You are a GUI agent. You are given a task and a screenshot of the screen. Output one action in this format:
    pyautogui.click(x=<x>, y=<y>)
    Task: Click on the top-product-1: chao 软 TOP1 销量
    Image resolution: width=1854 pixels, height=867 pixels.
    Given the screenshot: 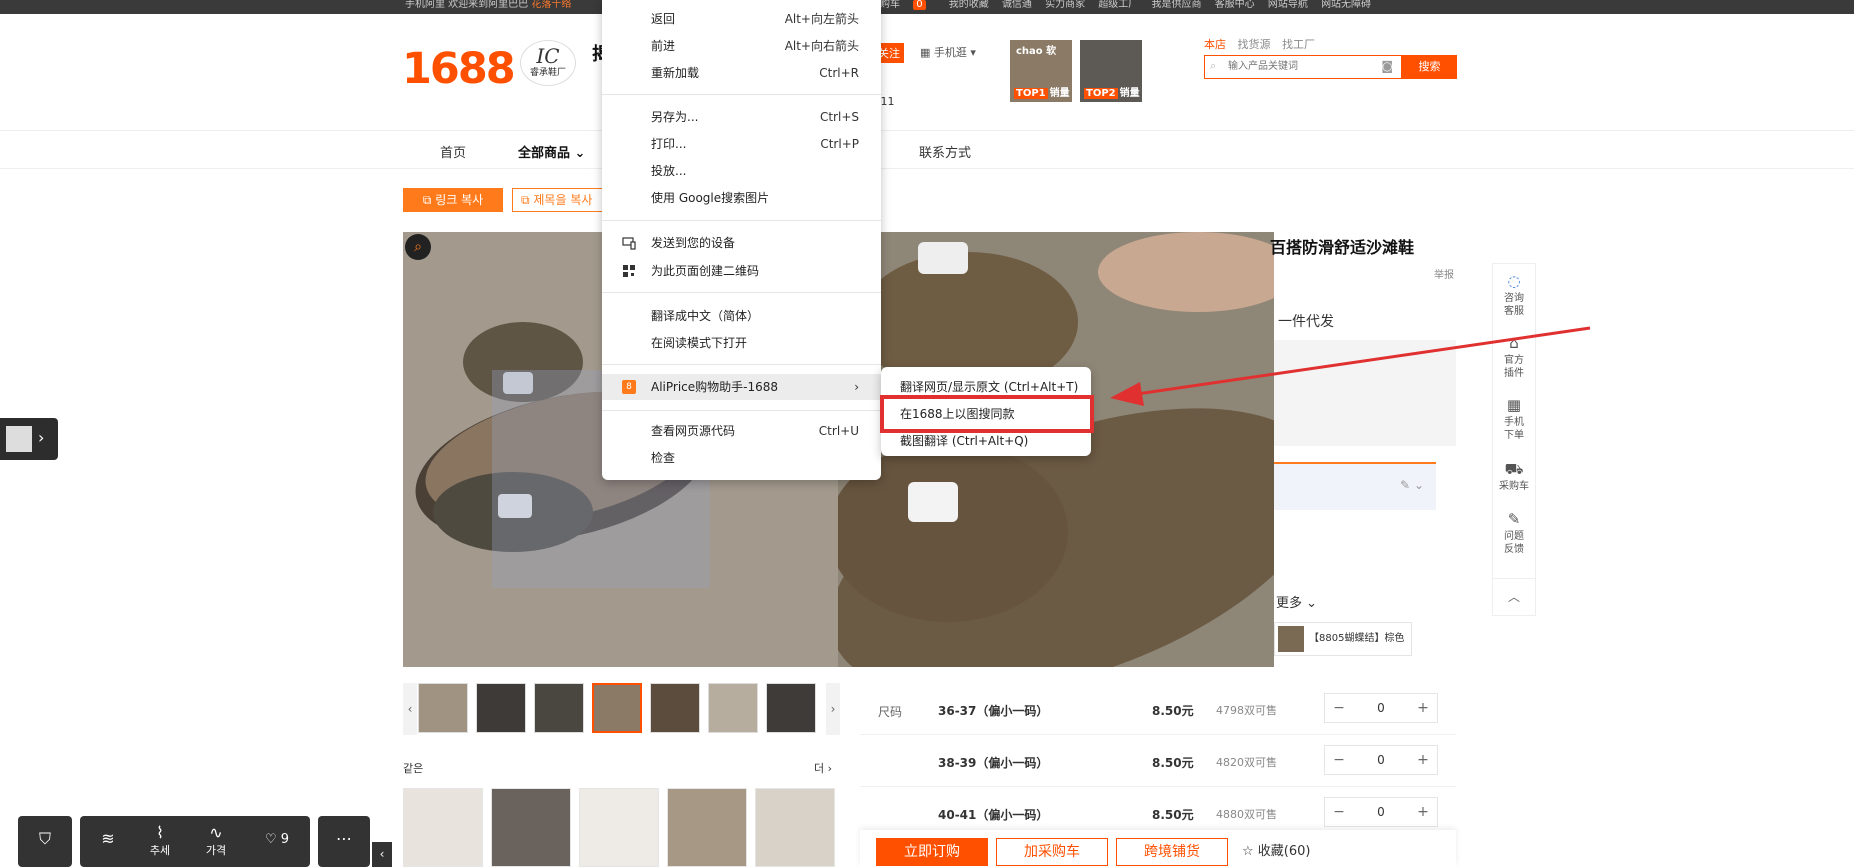 What is the action you would take?
    pyautogui.click(x=1041, y=71)
    